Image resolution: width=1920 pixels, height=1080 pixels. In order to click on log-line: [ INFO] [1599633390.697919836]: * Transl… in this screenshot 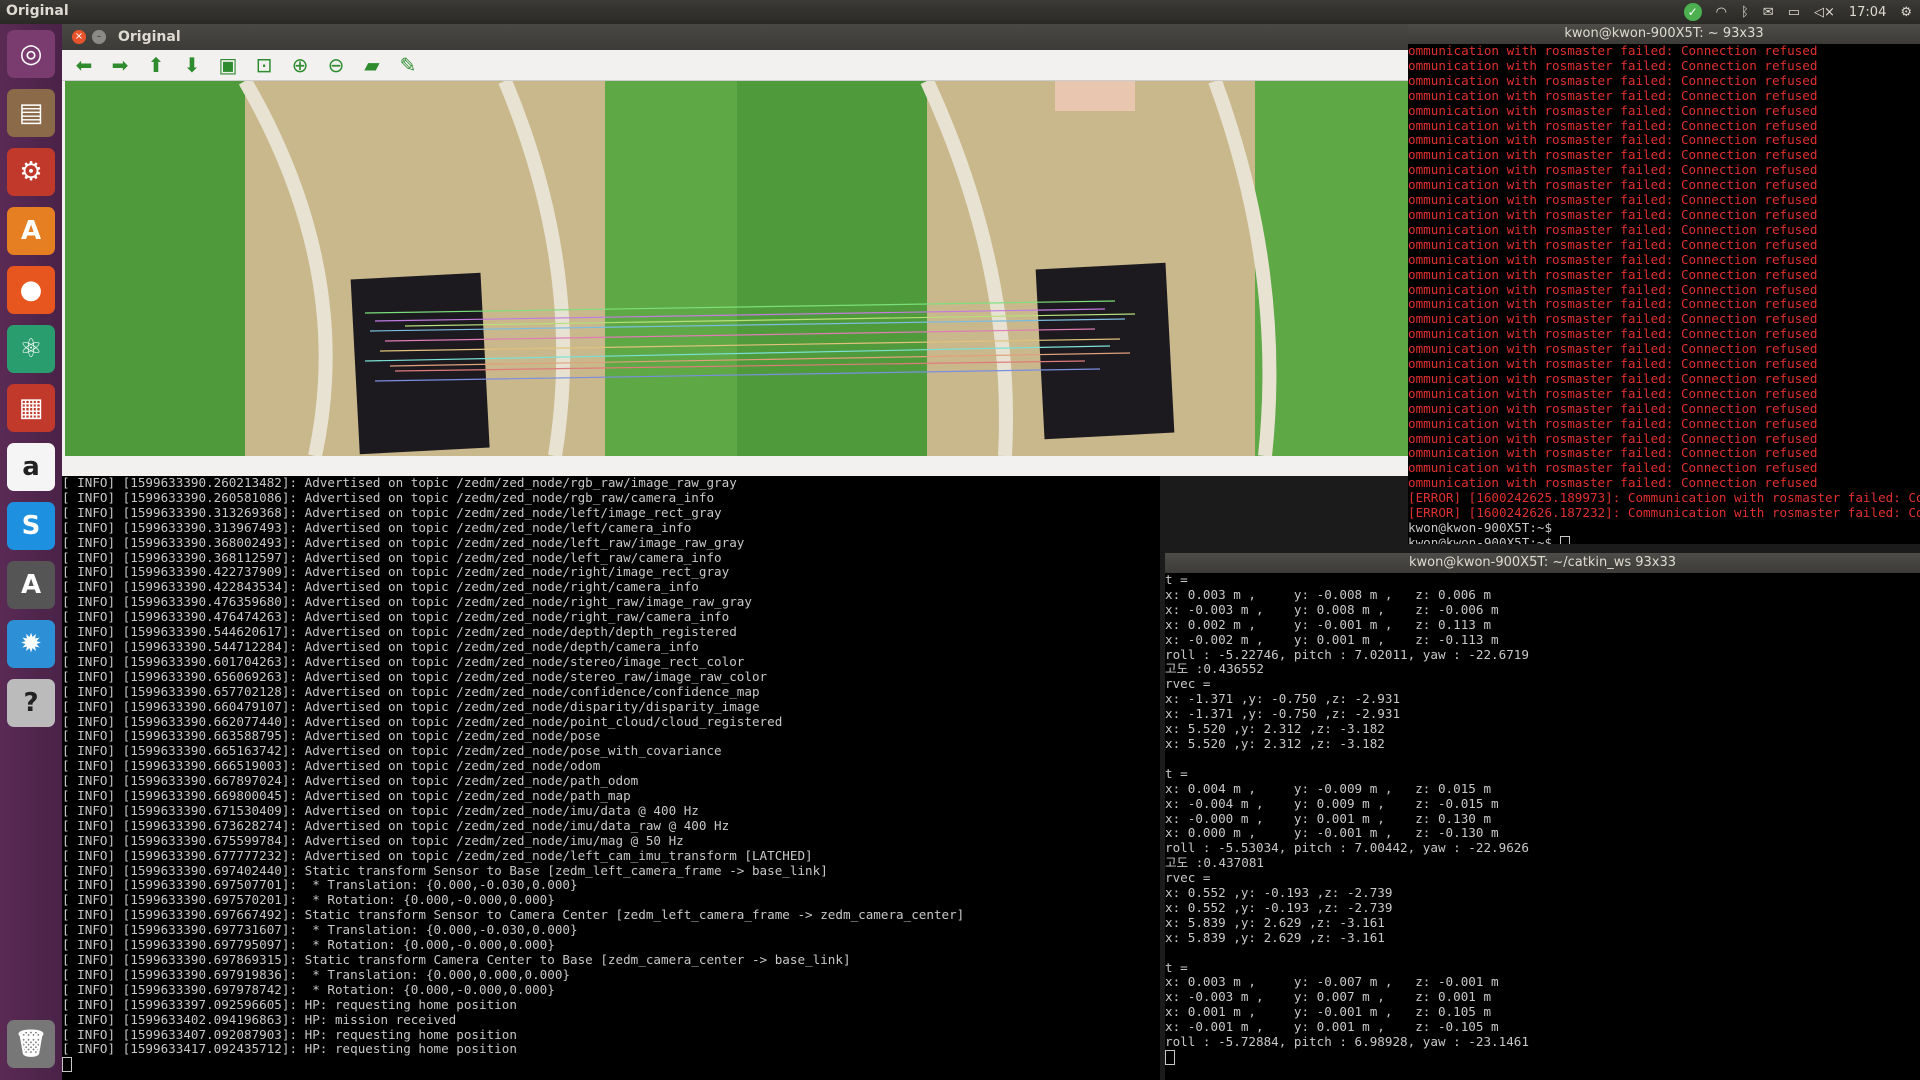, I will do `click(316, 974)`.